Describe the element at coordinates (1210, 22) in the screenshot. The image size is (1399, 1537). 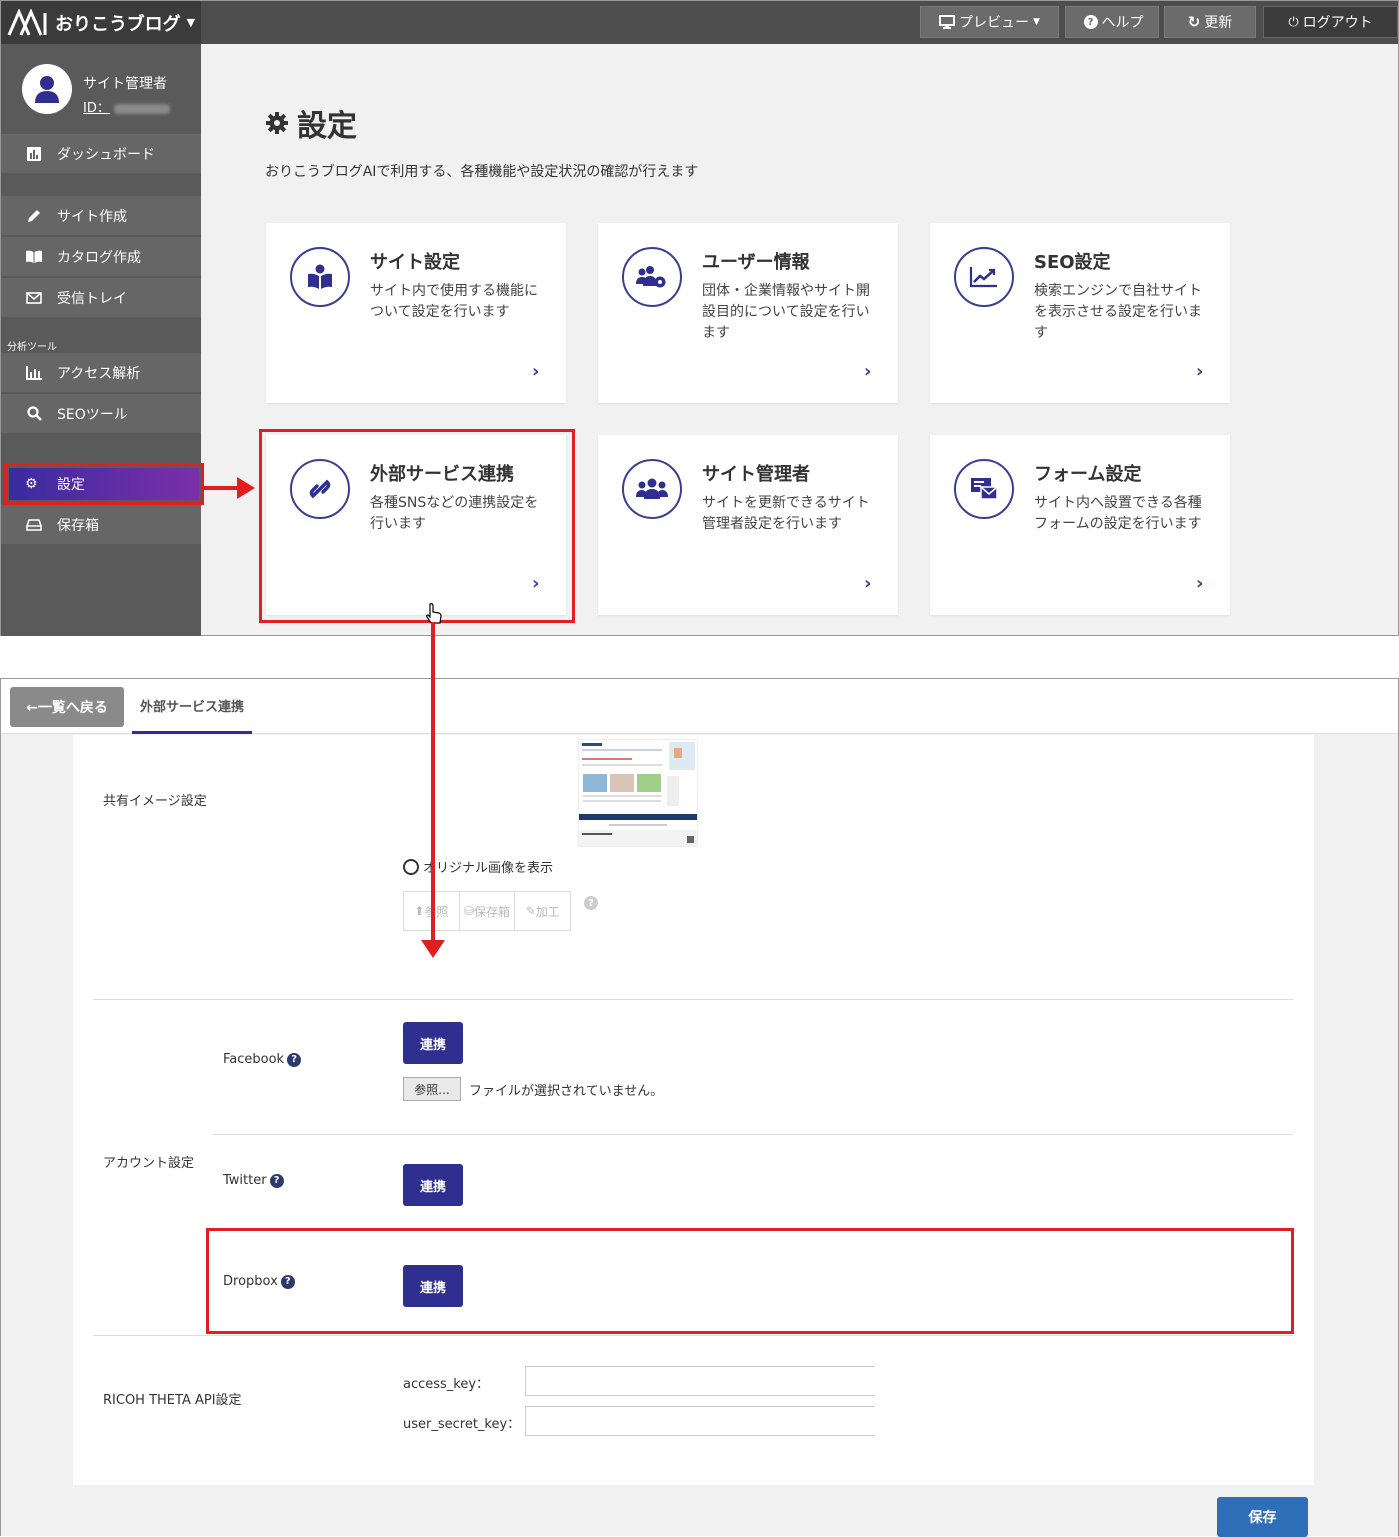
I see `refresh-button: ↻ 更新` at that location.